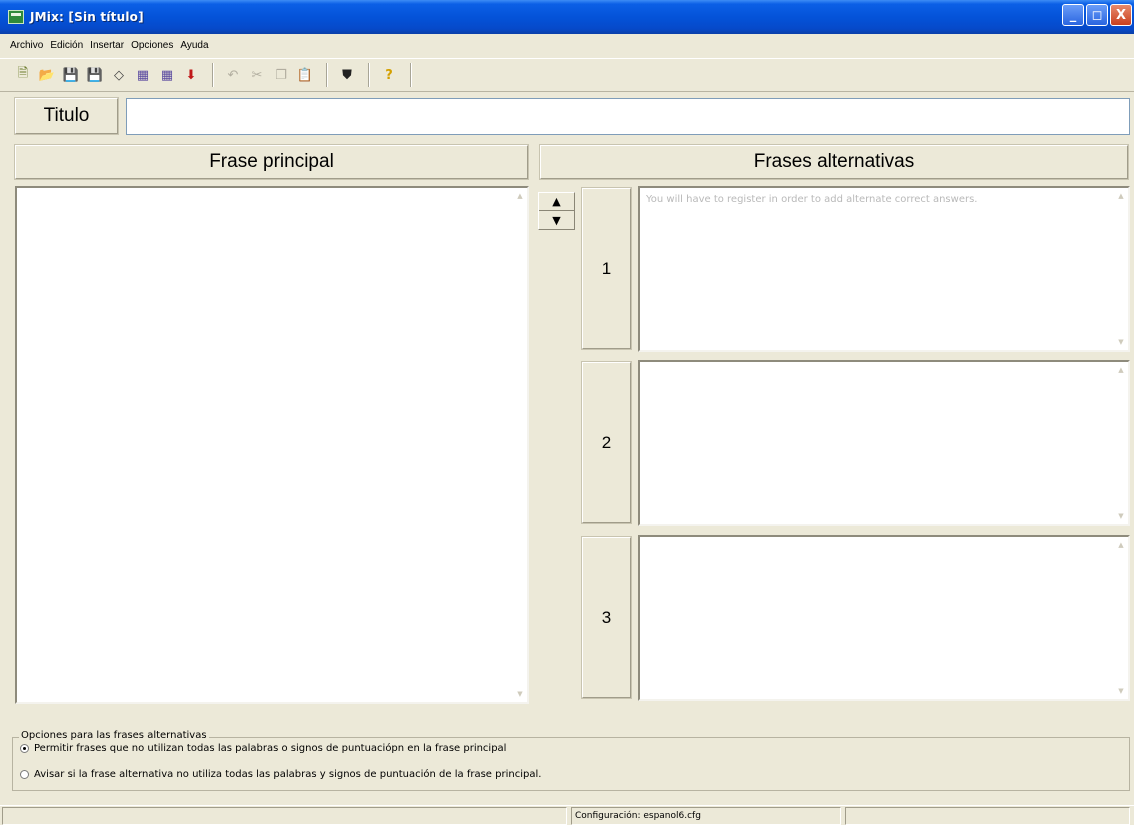 This screenshot has width=1134, height=825. What do you see at coordinates (119, 75) in the screenshot?
I see `eraser-icon: ◇` at bounding box center [119, 75].